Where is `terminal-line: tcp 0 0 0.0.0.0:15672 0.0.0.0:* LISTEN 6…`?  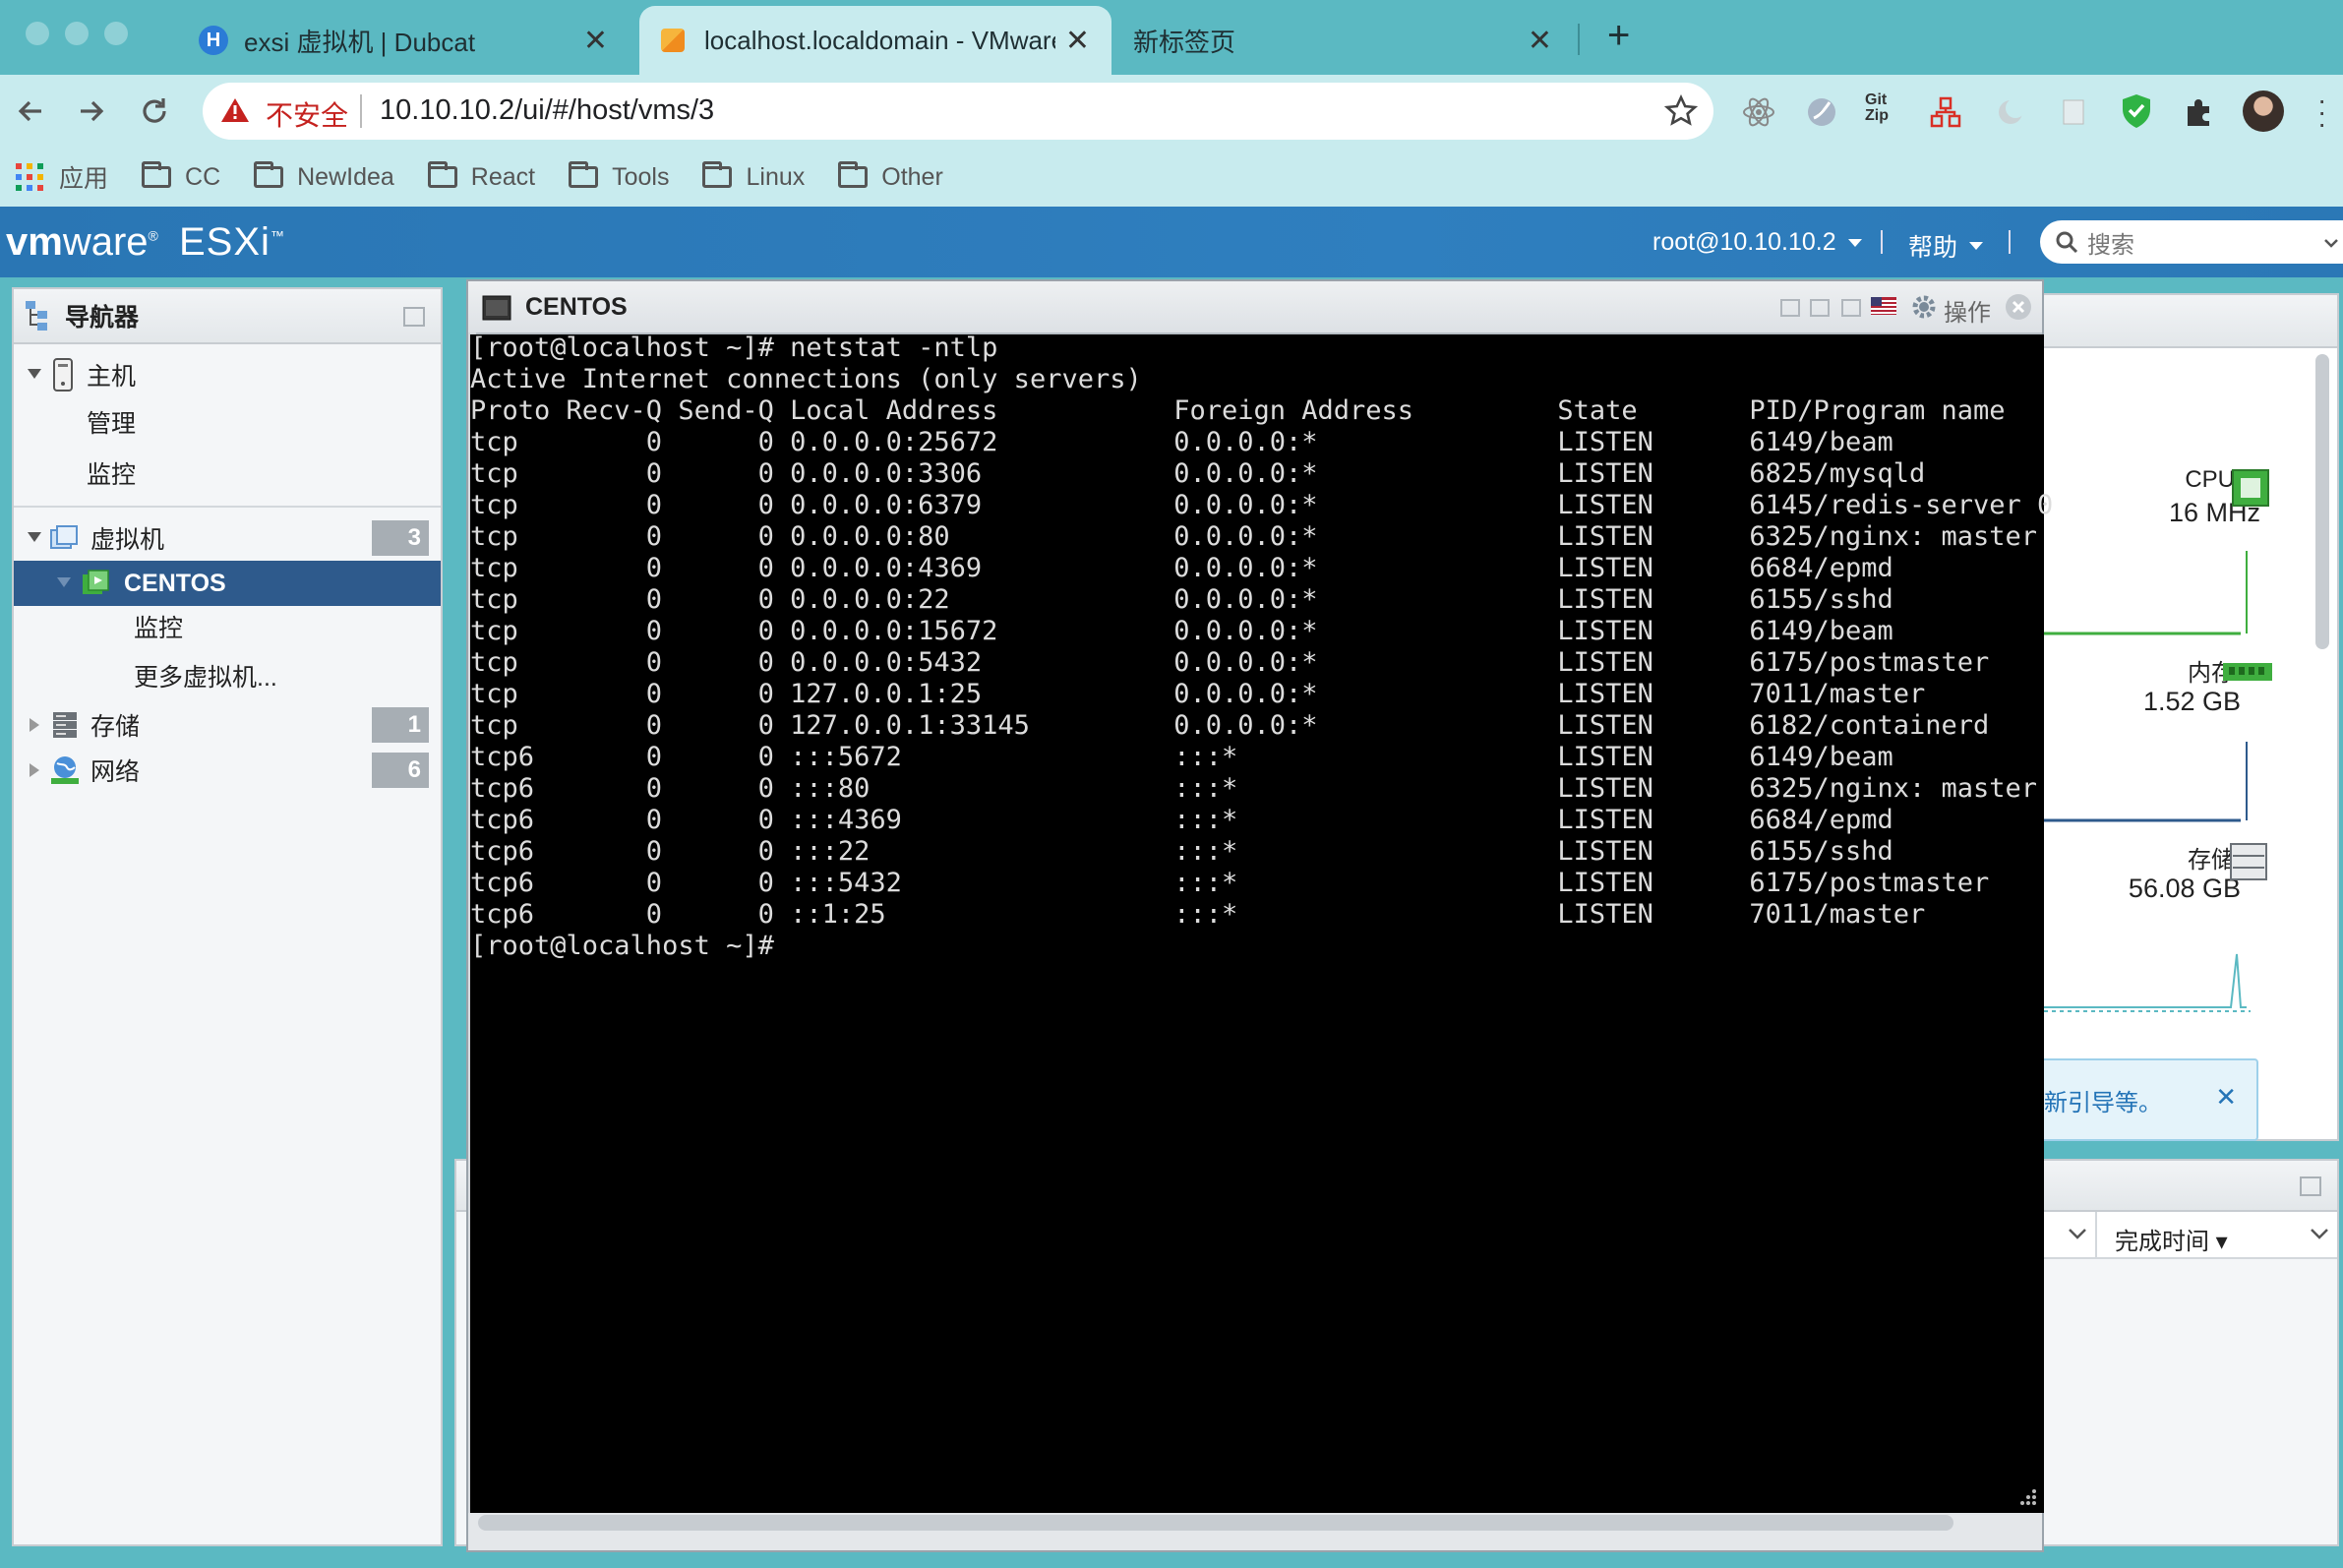 terminal-line: tcp 0 0 0.0.0.0:15672 0.0.0.0:* LISTEN 6… is located at coordinates (1181, 631).